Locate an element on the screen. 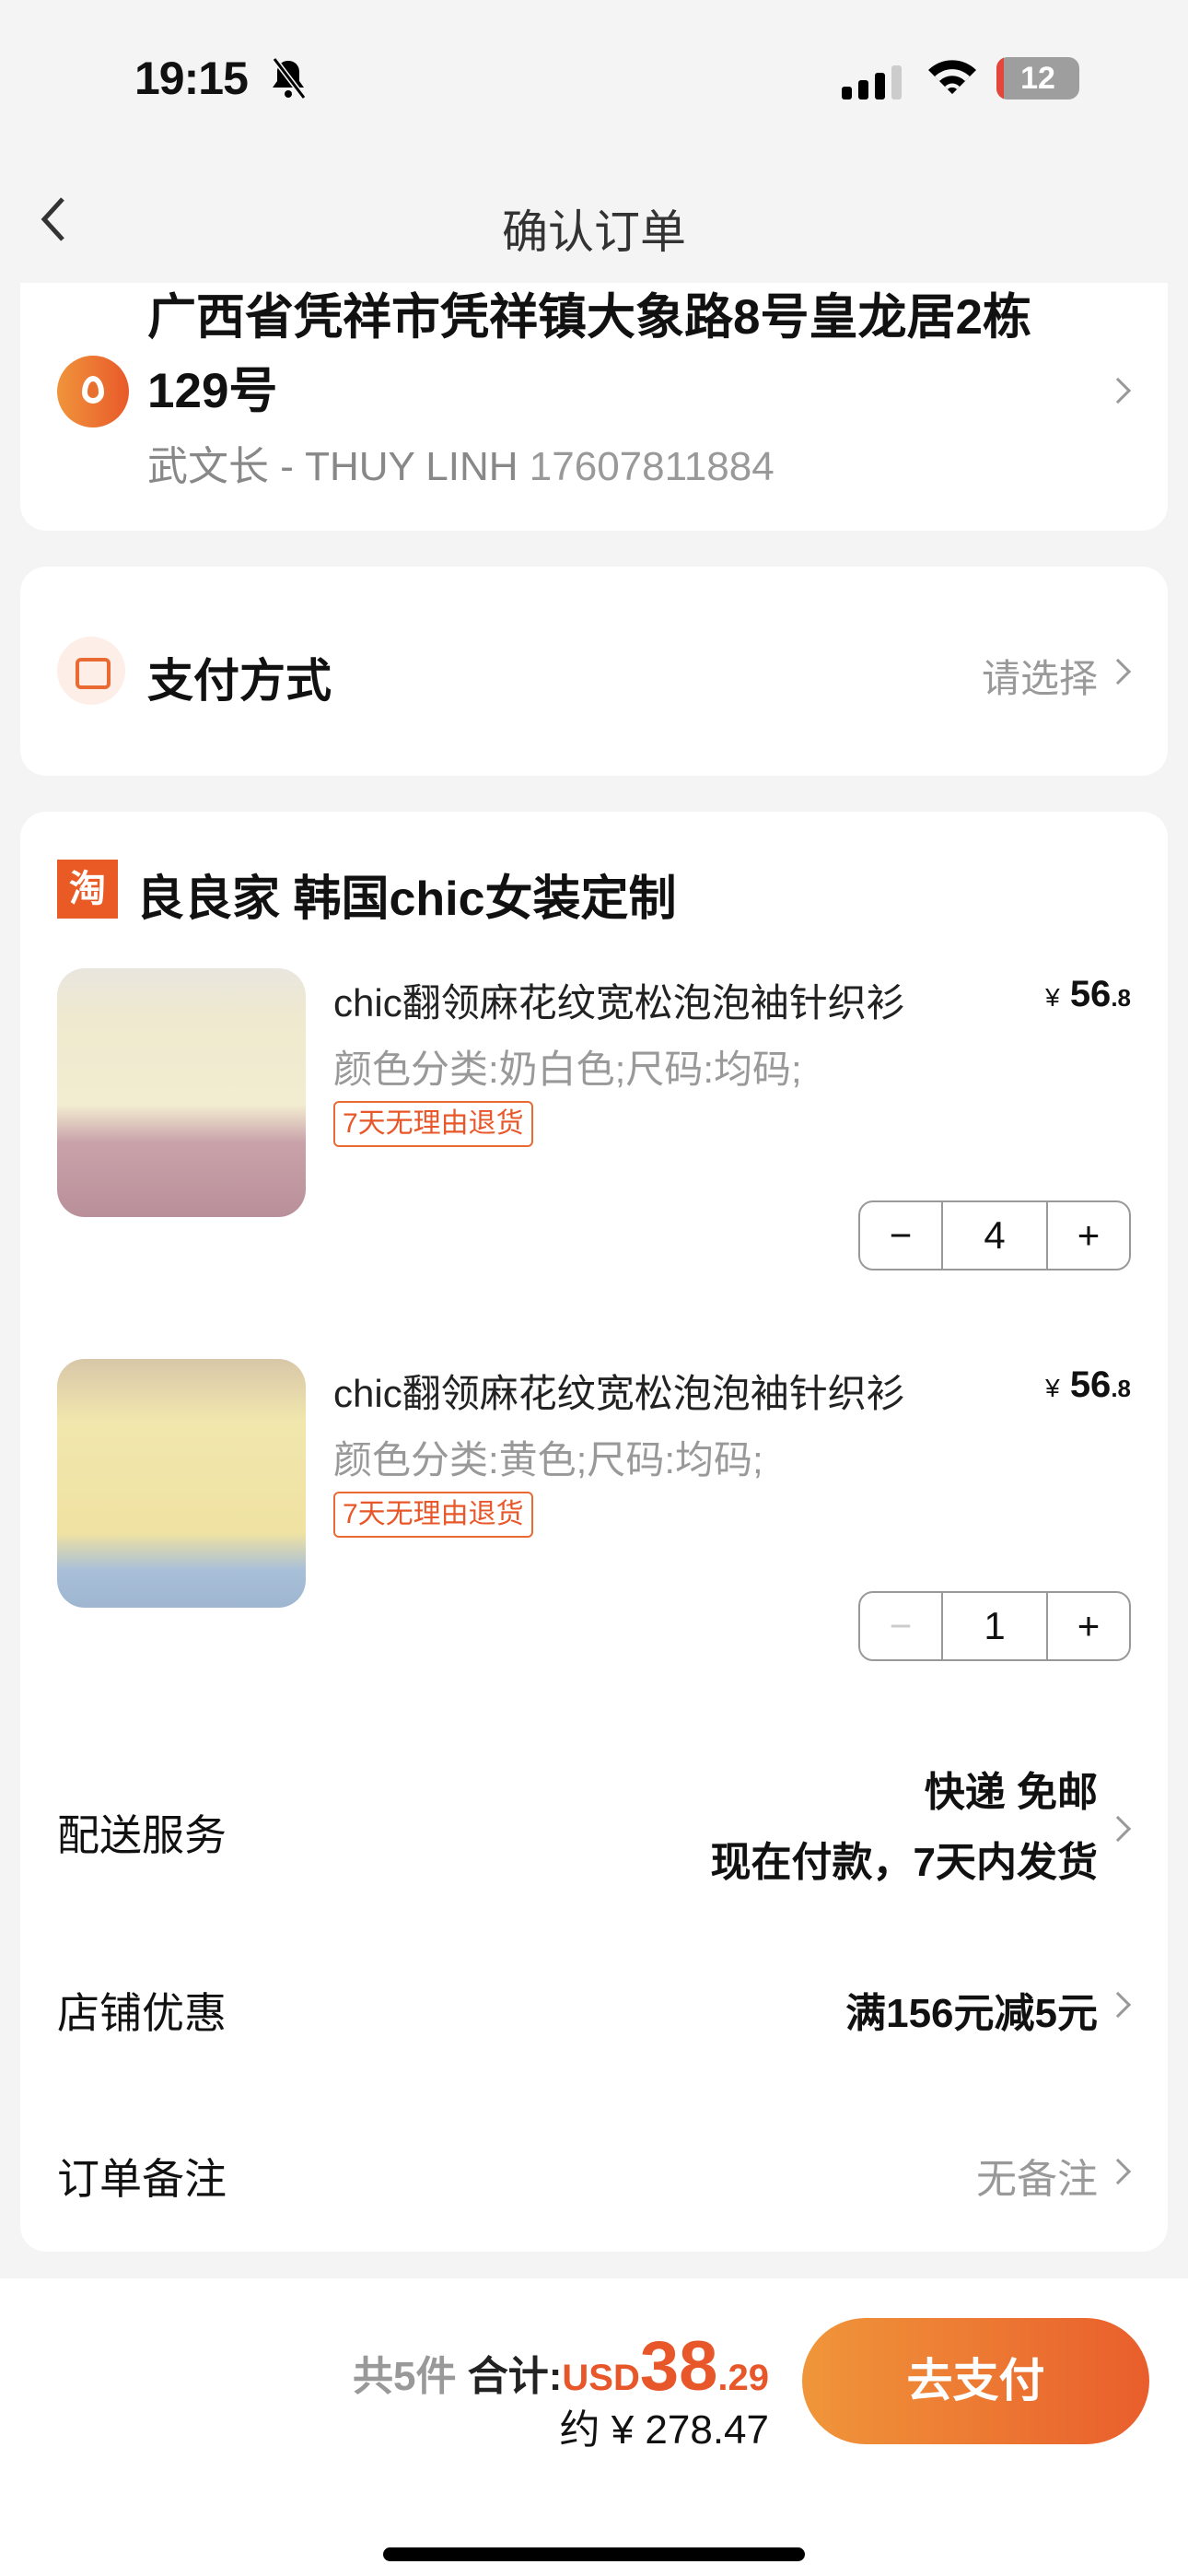  quantity-value: 1 is located at coordinates (995, 1626).